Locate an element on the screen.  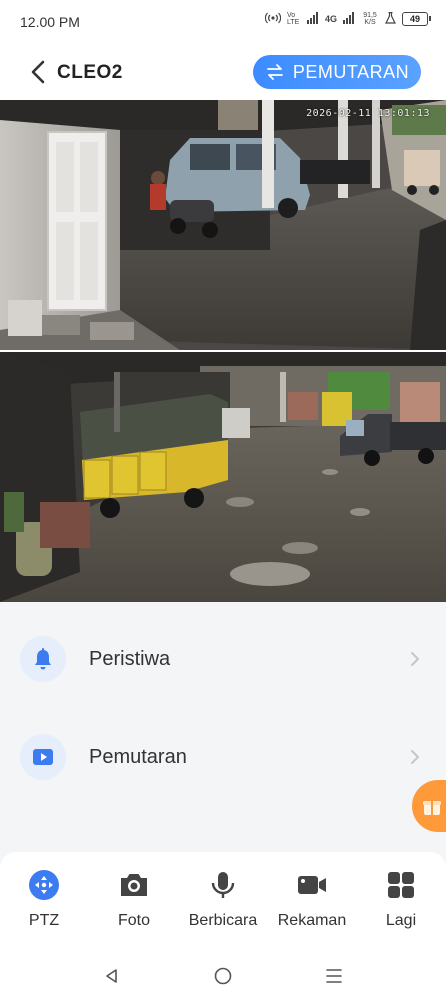
record-button: Rekaman is located at coordinates (312, 899).